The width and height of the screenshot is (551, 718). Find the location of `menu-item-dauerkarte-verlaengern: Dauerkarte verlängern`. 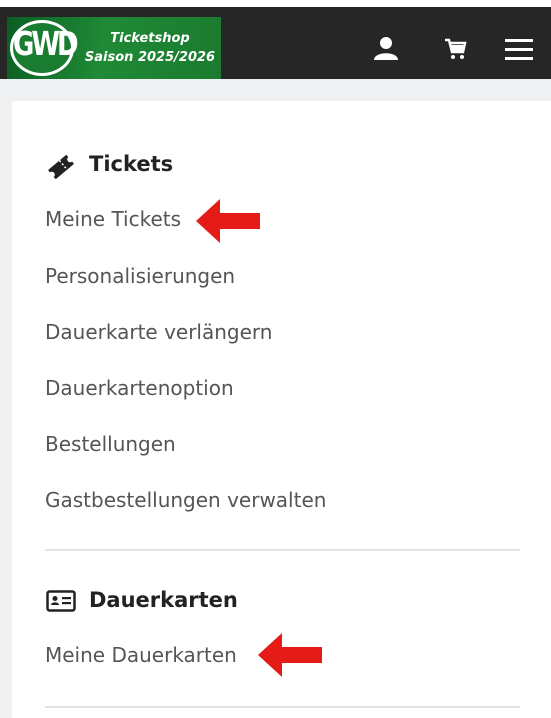

menu-item-dauerkarte-verlaengern: Dauerkarte verlängern is located at coordinates (158, 332).